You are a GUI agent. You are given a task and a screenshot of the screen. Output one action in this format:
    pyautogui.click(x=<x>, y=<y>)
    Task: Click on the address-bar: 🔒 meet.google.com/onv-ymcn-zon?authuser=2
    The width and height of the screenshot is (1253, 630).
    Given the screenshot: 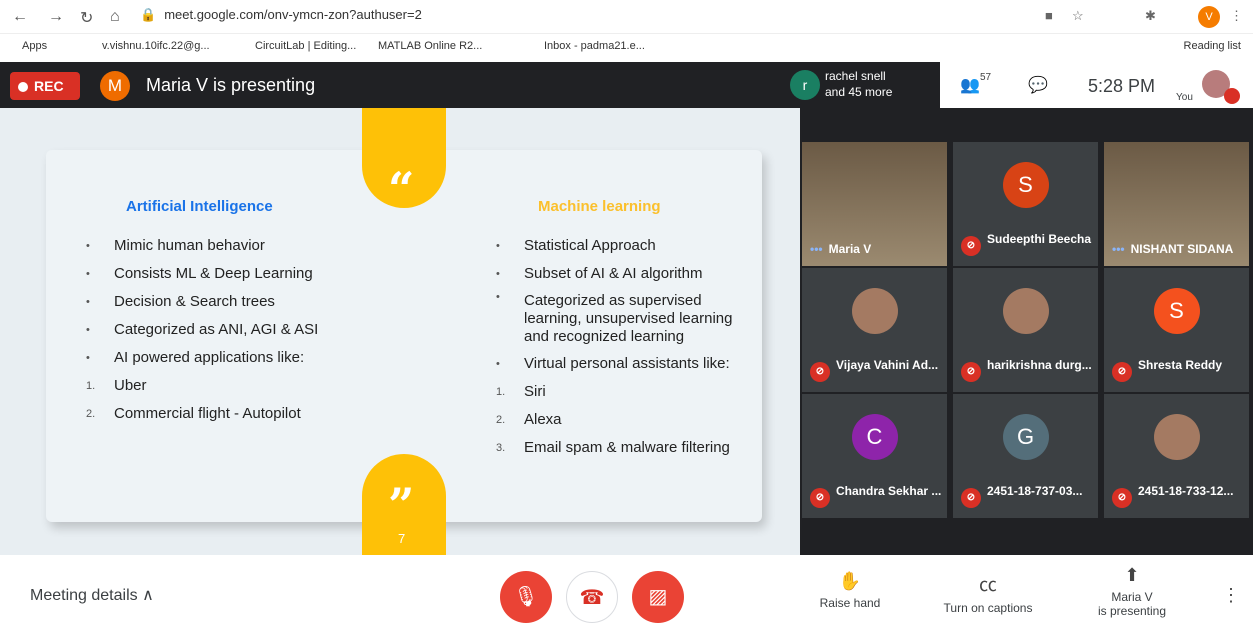 What is the action you would take?
    pyautogui.click(x=281, y=15)
    